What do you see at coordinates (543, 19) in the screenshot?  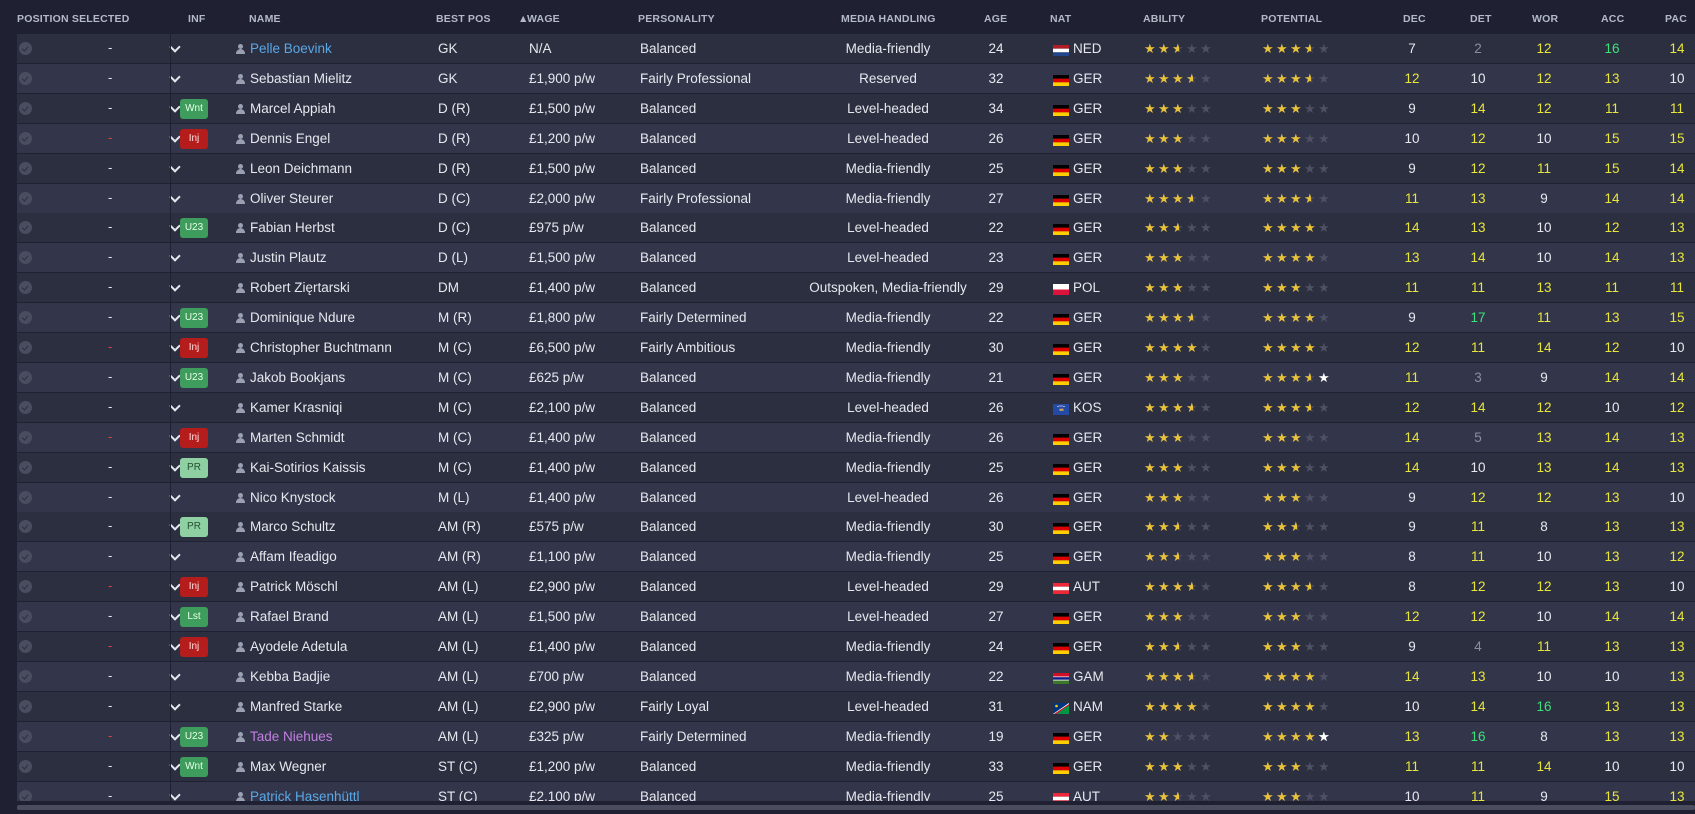 I see `col-wage: WAGE` at bounding box center [543, 19].